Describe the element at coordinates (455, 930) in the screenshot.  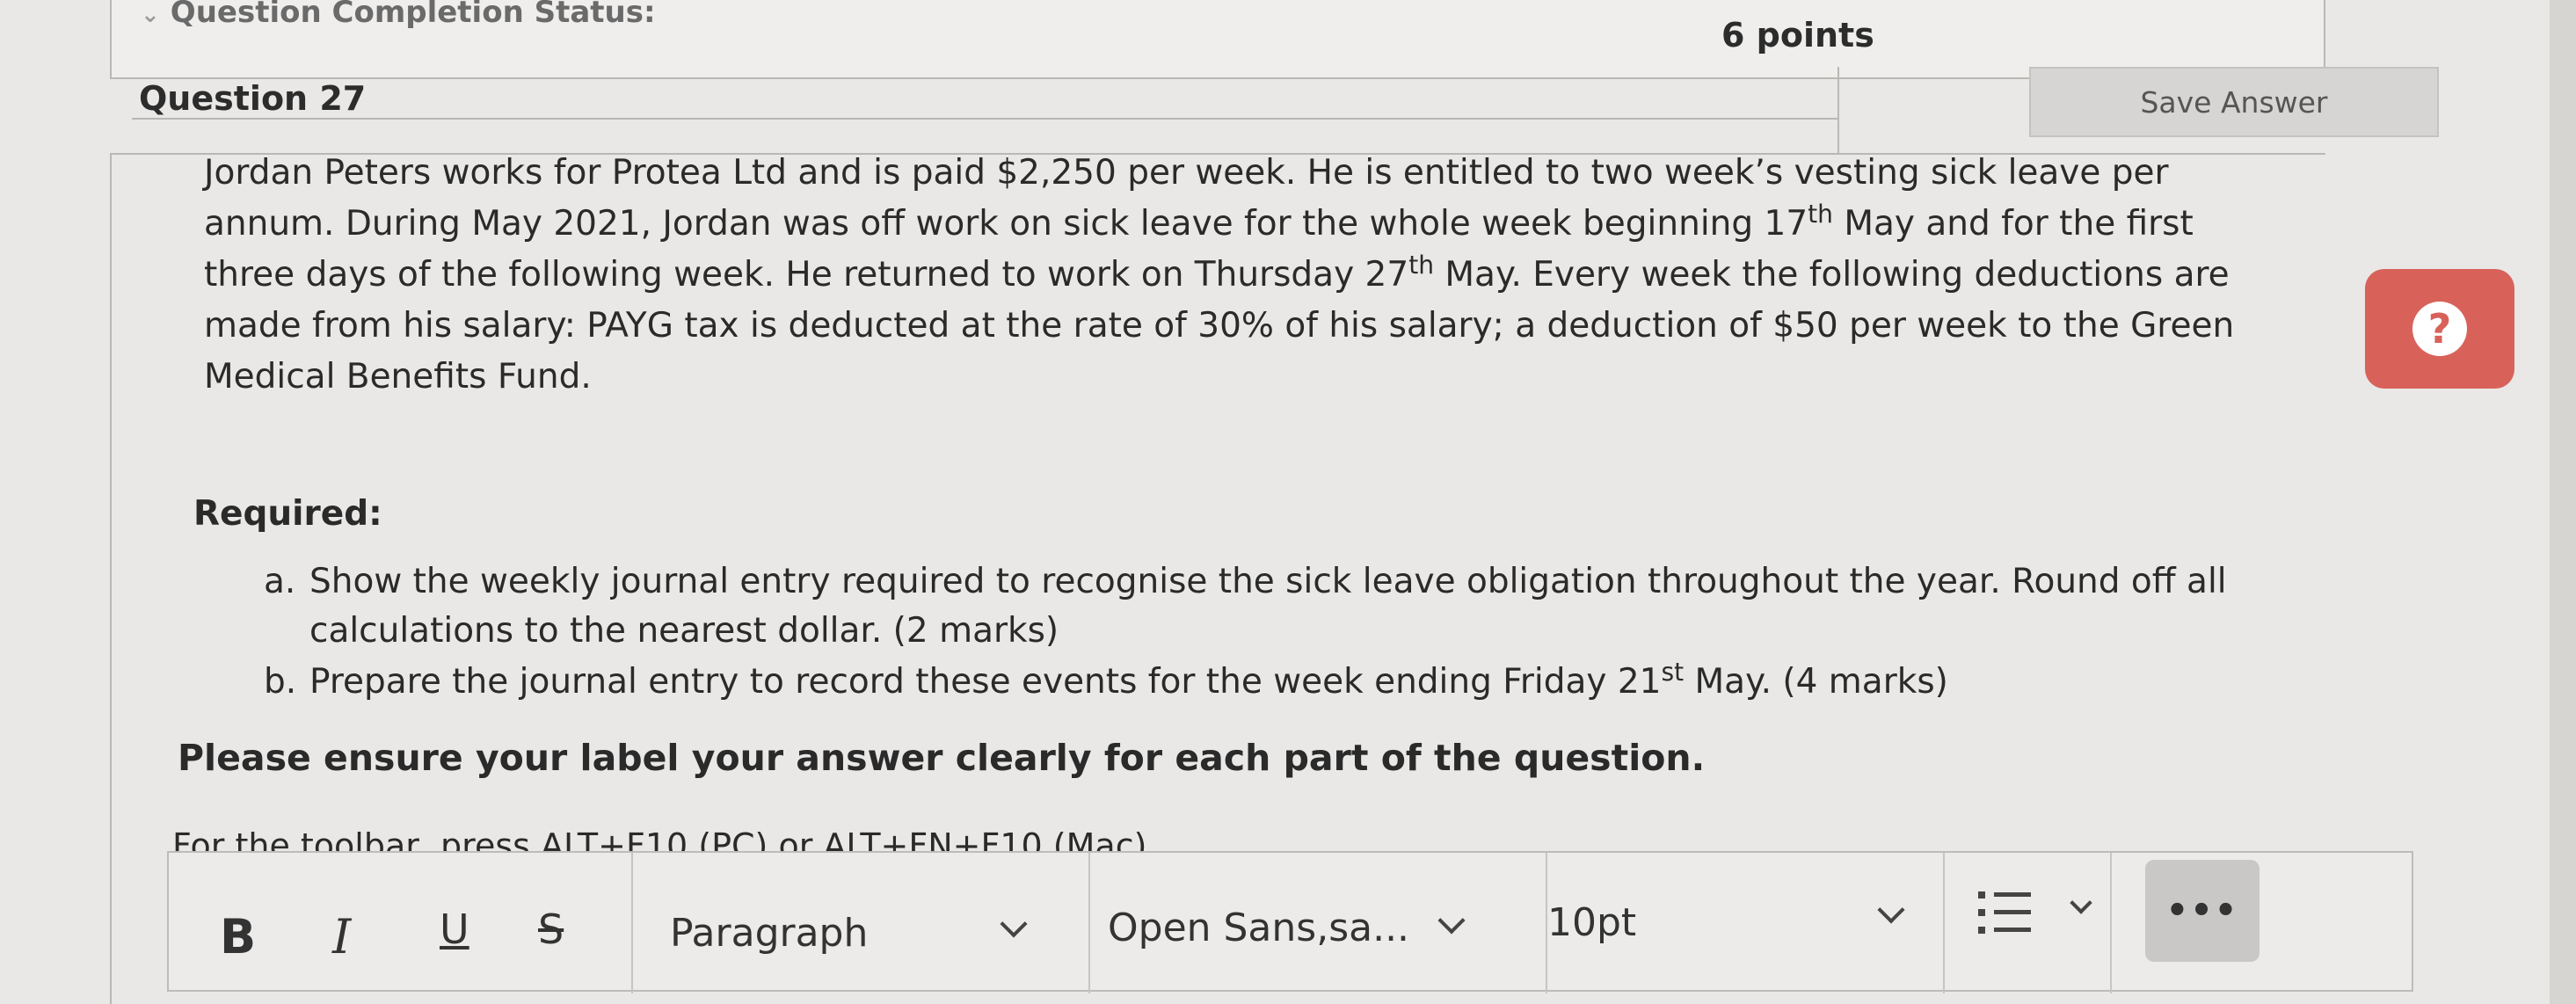
I see `underline-button: U` at that location.